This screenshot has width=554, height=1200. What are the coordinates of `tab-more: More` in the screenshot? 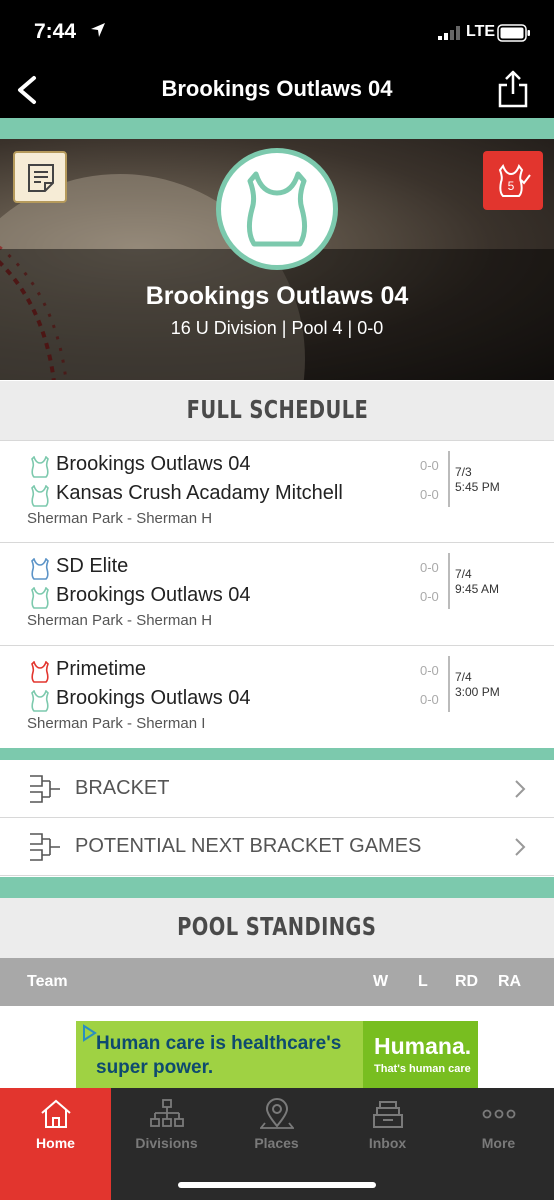 It's located at (498, 1144).